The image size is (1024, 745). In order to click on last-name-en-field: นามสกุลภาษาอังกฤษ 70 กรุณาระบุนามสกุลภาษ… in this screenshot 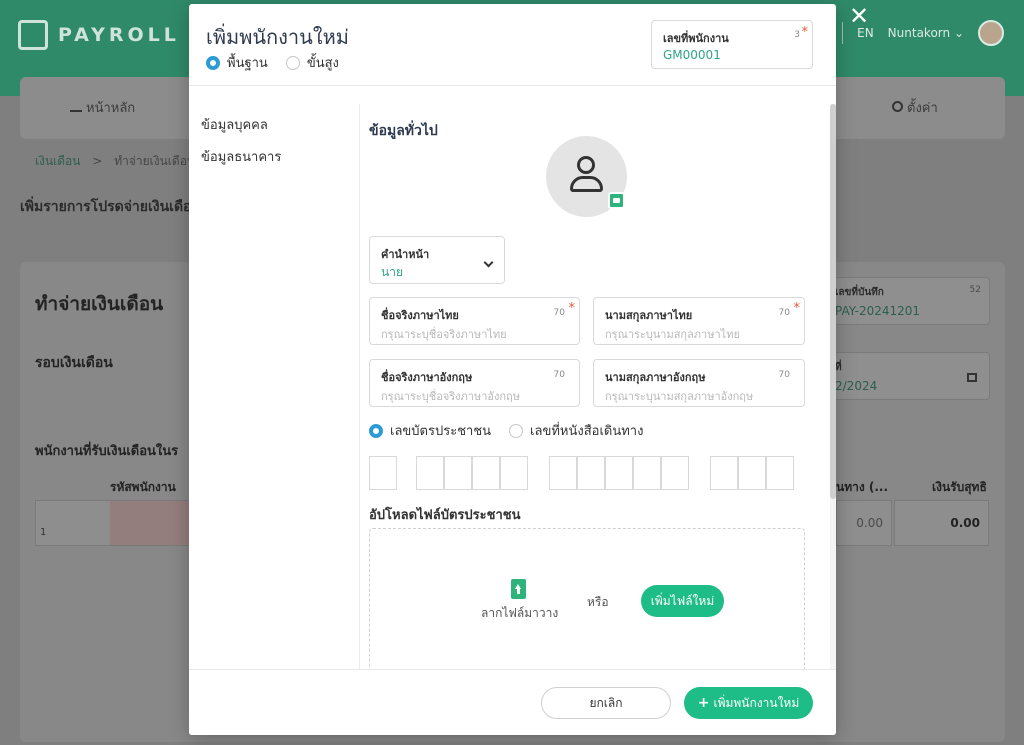, I will do `click(699, 383)`.